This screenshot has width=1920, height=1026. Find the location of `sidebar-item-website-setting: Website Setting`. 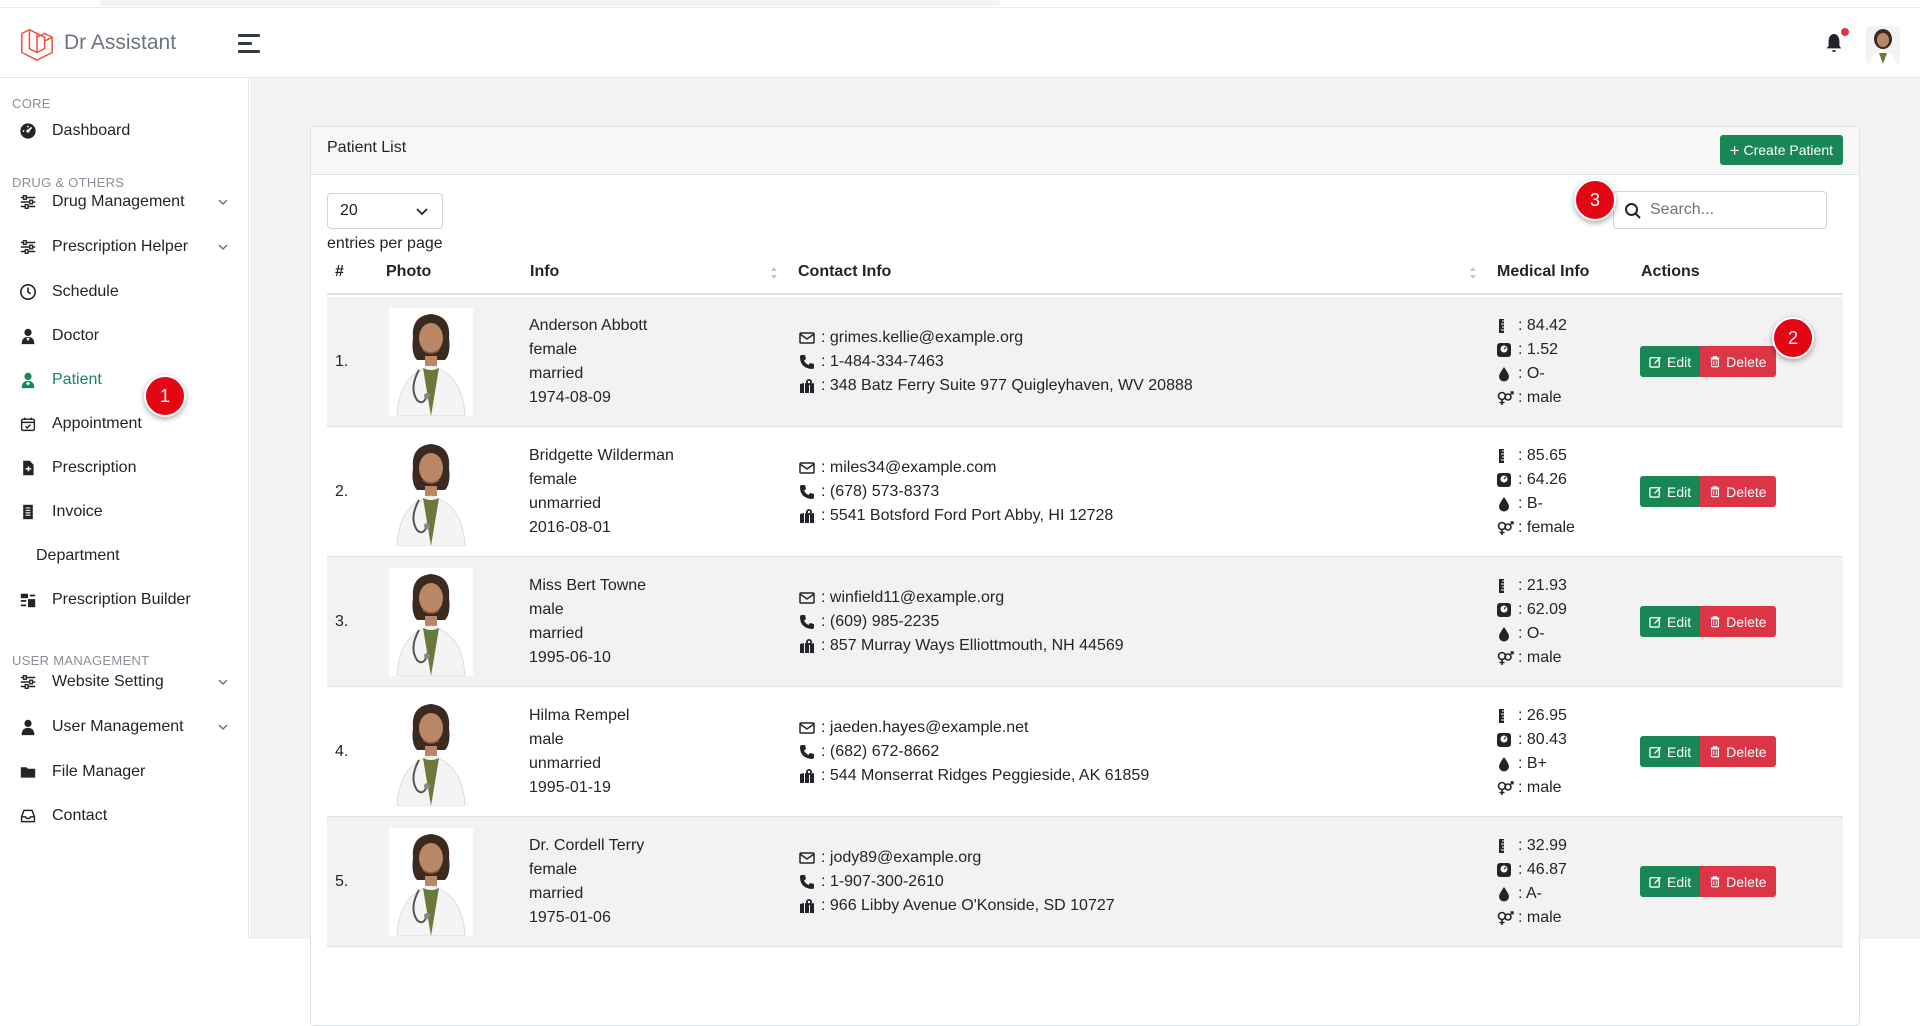

sidebar-item-website-setting: Website Setting is located at coordinates (124, 682).